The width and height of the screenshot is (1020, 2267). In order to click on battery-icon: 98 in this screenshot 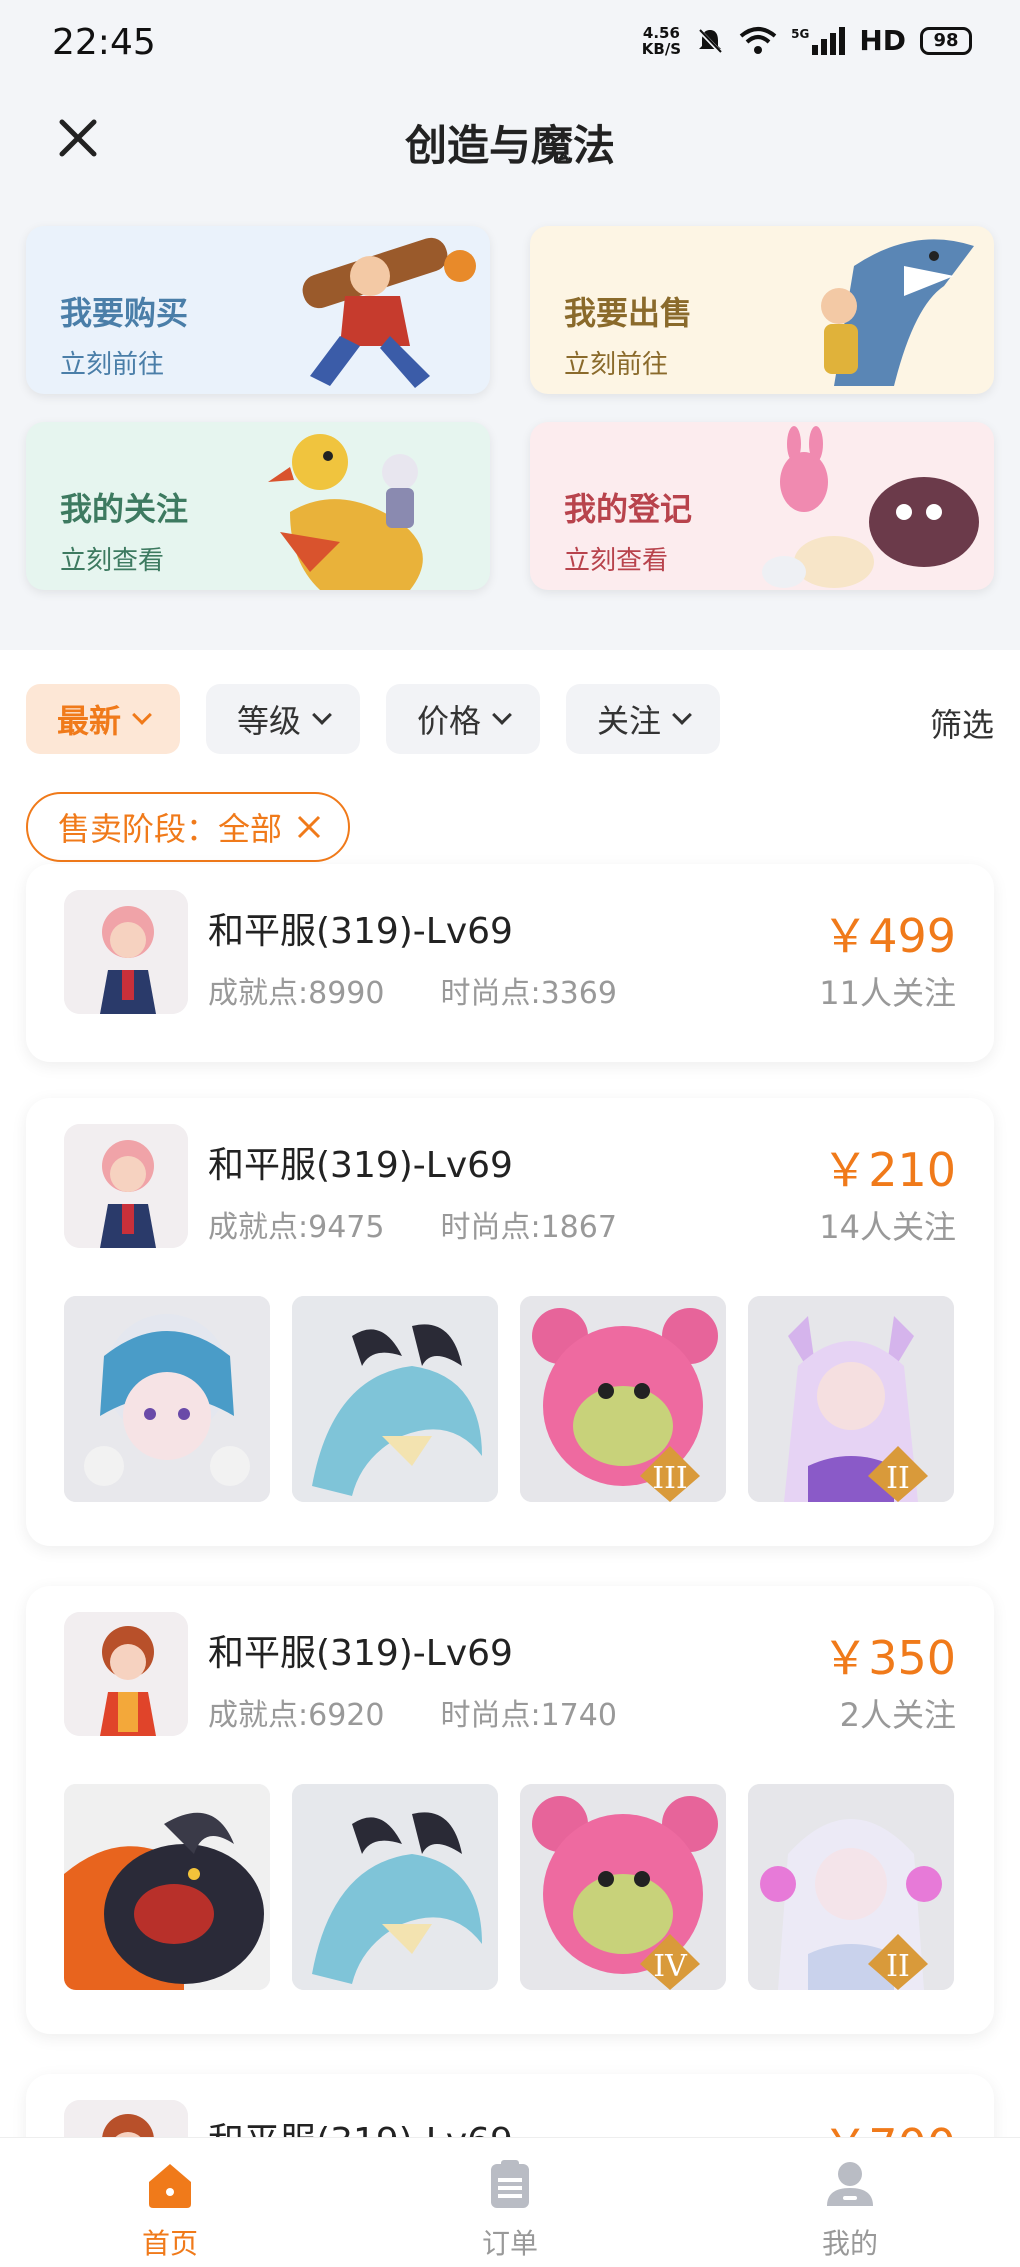, I will do `click(946, 40)`.